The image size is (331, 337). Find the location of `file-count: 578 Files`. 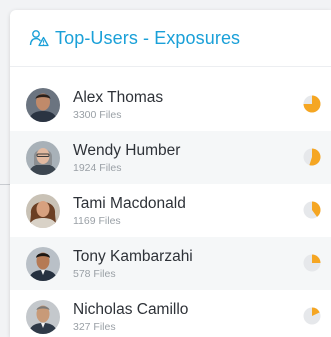

file-count: 578 Files is located at coordinates (94, 273).